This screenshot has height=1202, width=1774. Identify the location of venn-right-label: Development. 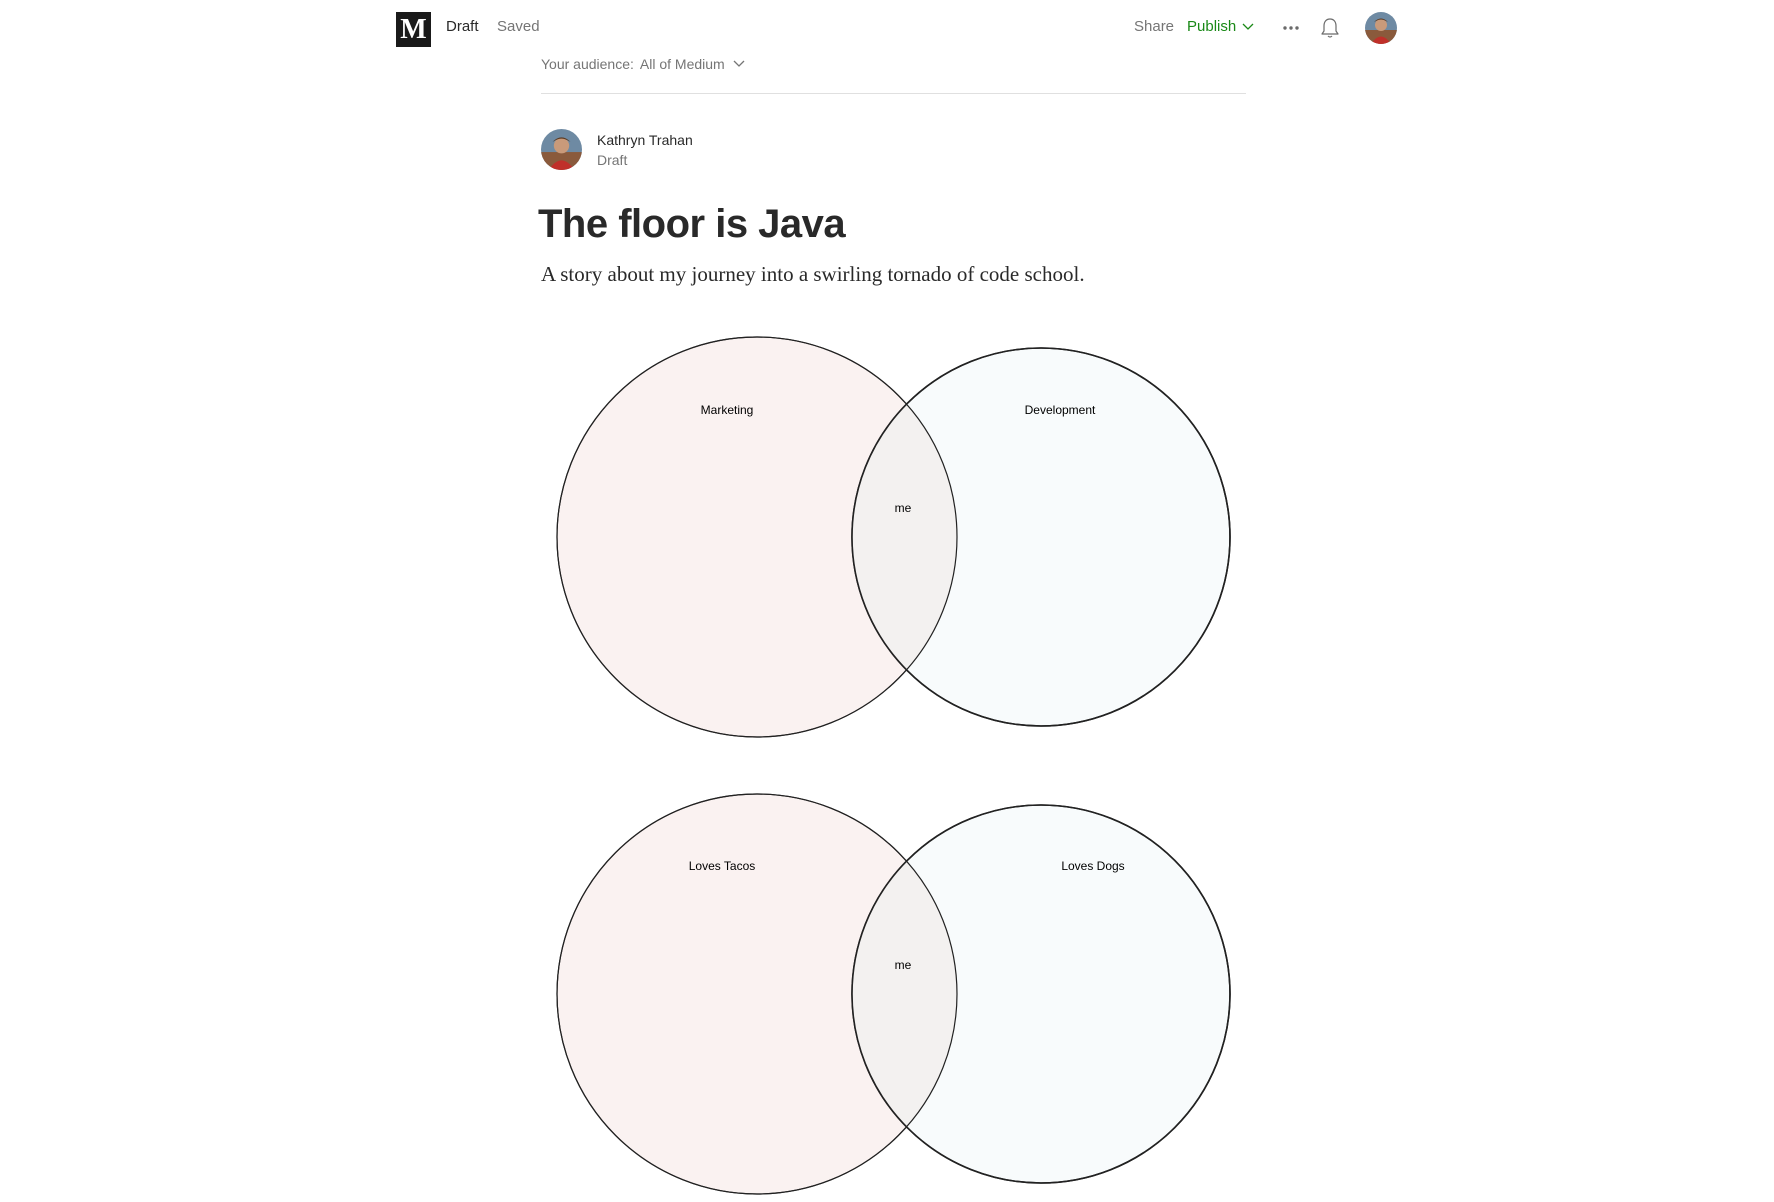
(1060, 410).